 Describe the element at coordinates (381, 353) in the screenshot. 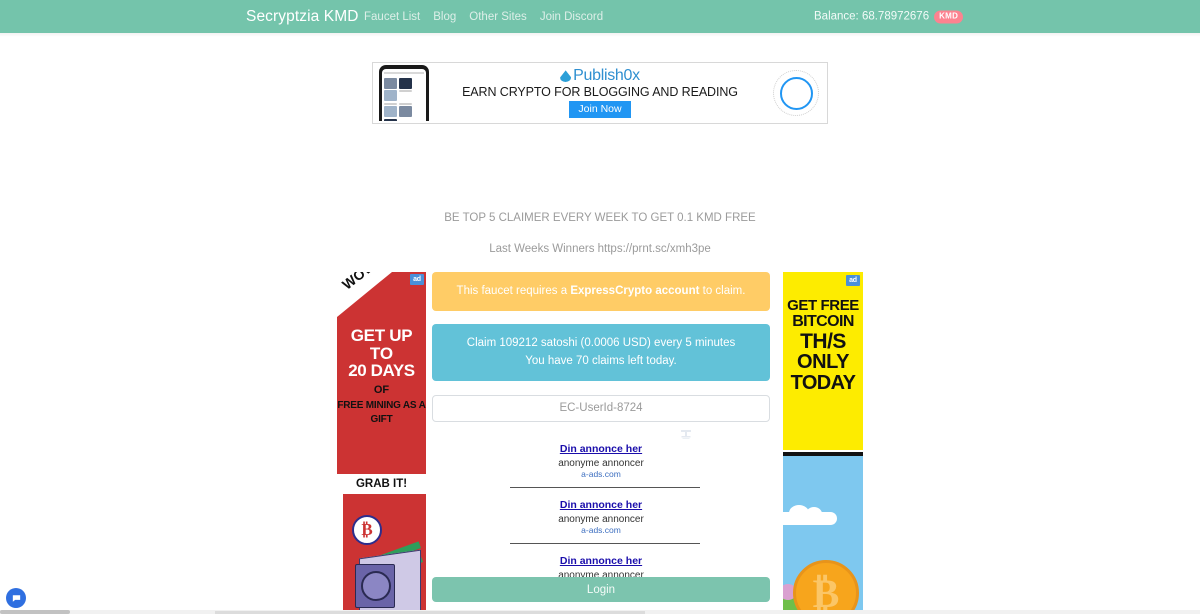

I see `left-ad-line-2: TO` at that location.